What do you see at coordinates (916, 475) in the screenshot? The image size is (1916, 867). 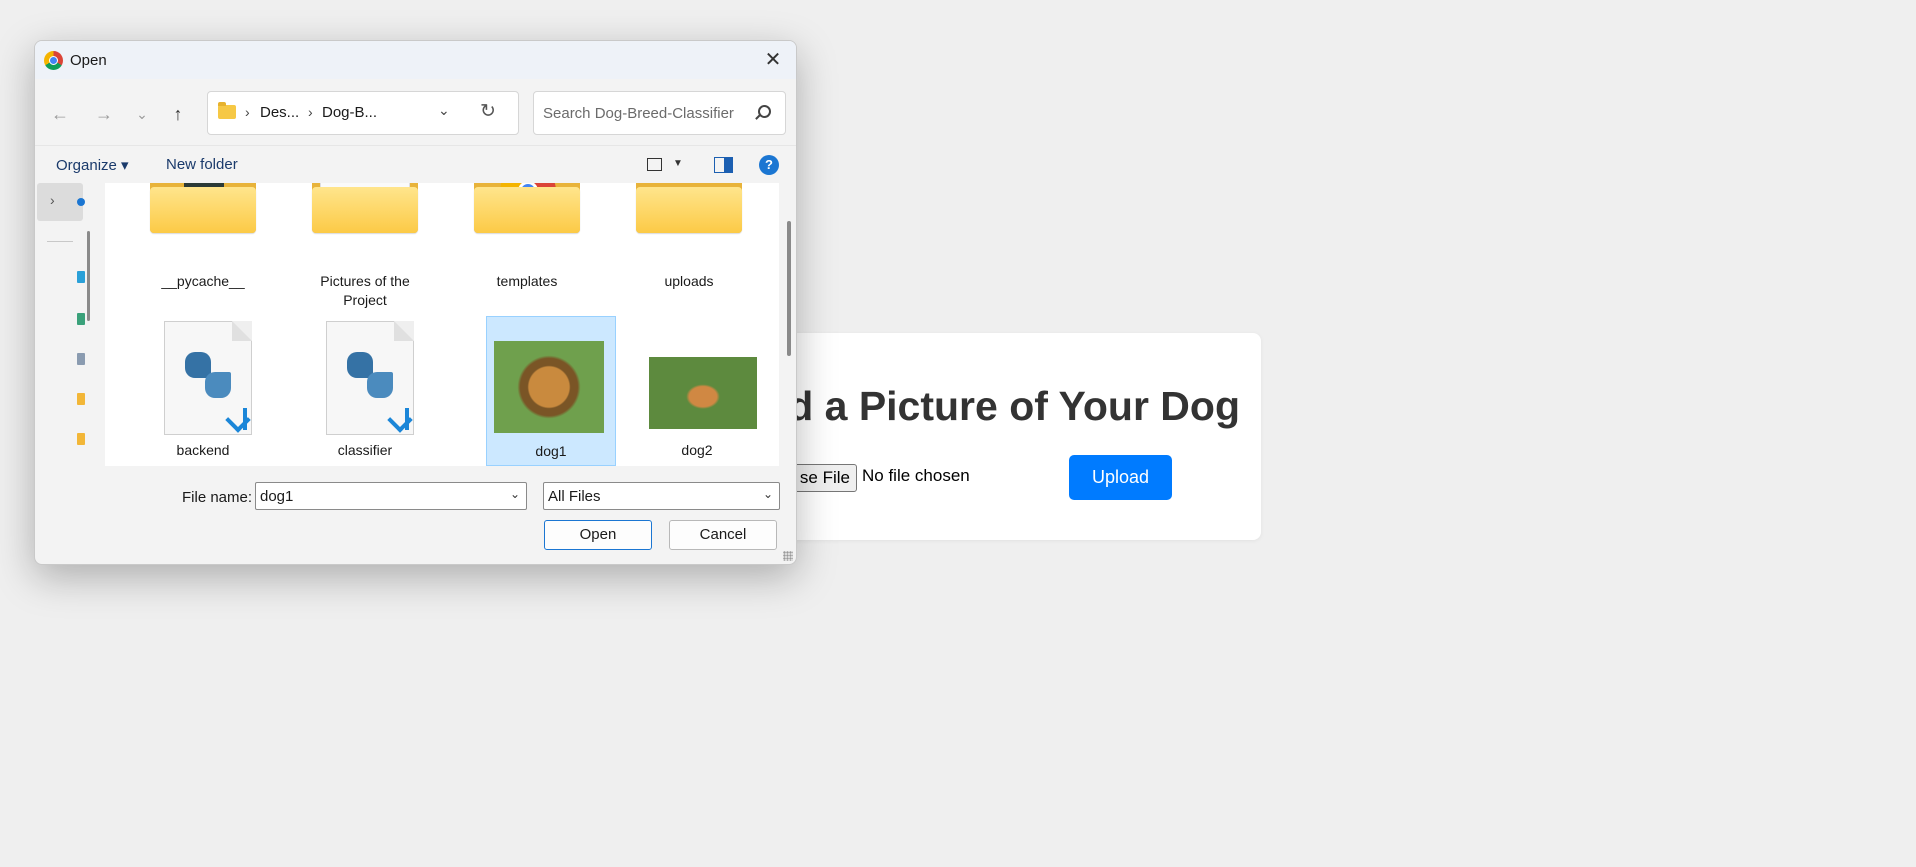 I see `no-file-text: No file chosen` at bounding box center [916, 475].